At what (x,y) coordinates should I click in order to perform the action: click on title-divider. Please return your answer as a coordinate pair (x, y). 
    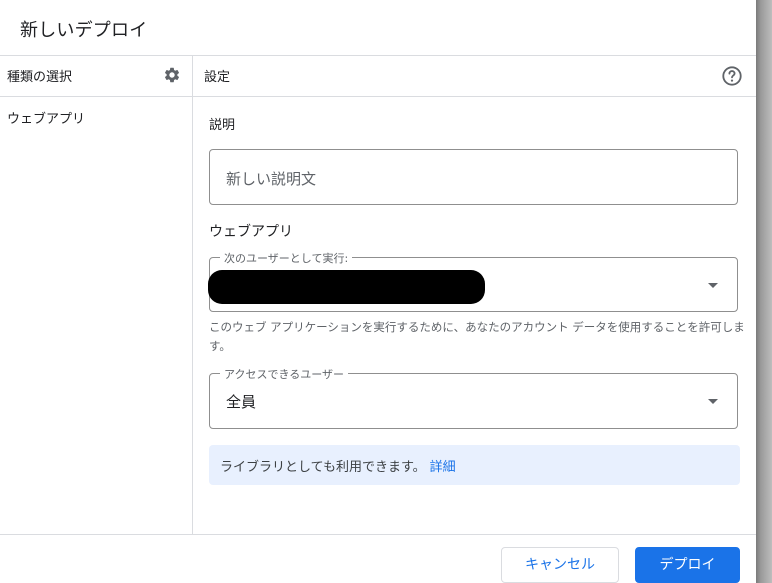
    Looking at the image, I should click on (378, 55).